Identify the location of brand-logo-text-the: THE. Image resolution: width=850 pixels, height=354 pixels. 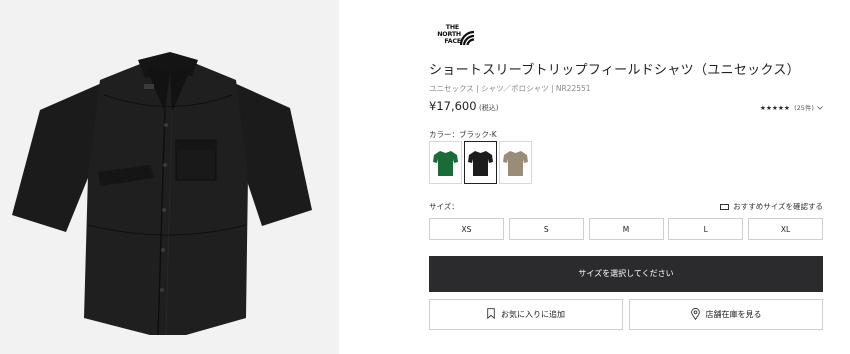
(452, 27).